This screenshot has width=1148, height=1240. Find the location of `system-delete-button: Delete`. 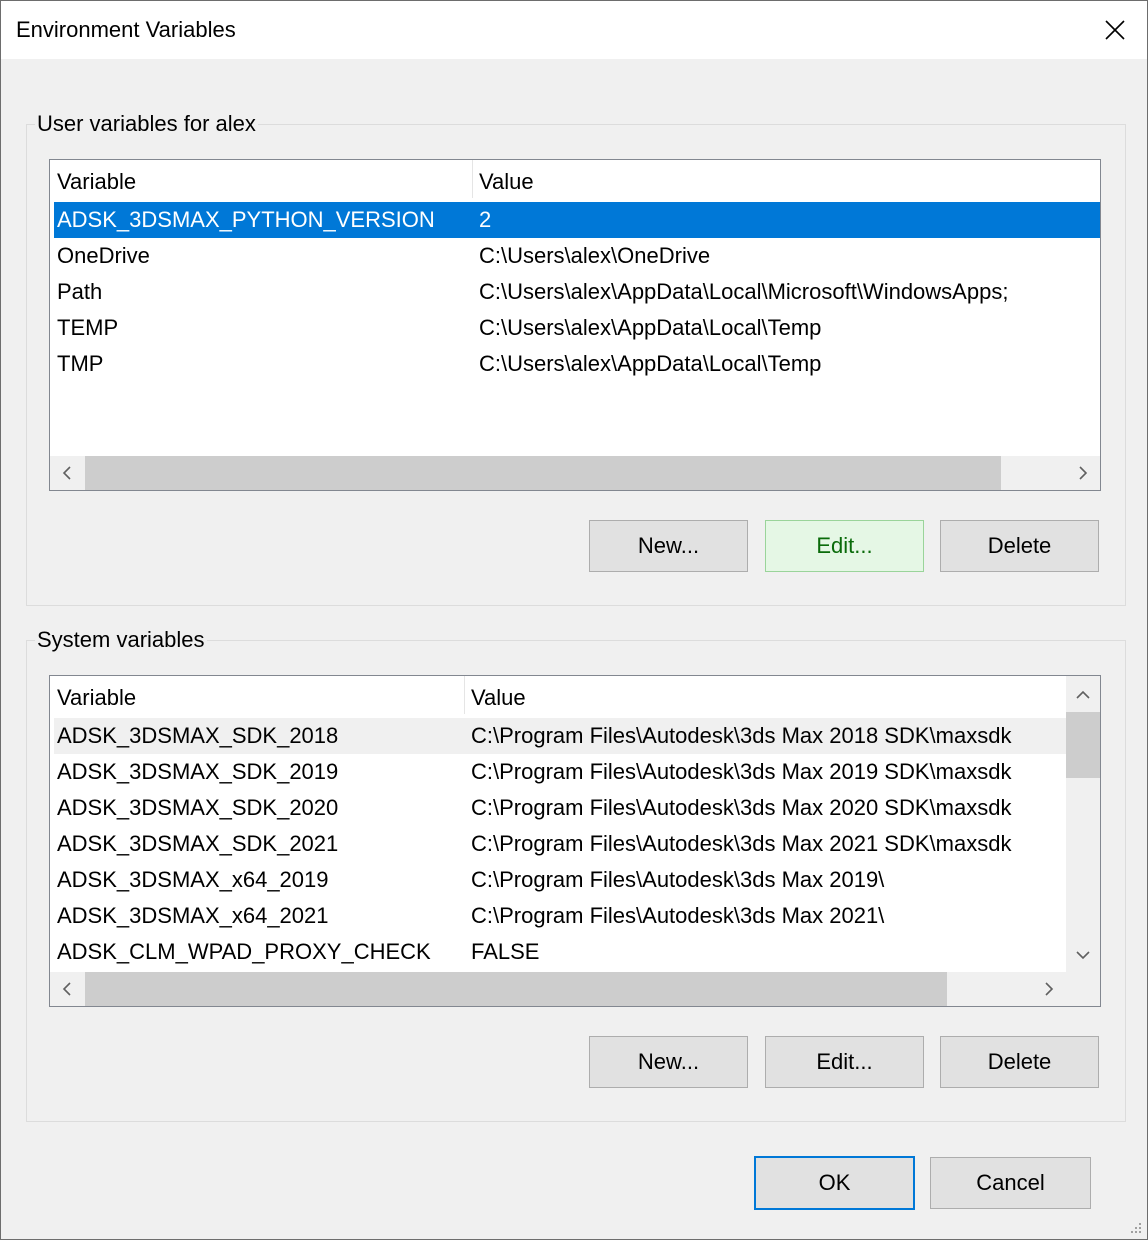

system-delete-button: Delete is located at coordinates (1019, 1062).